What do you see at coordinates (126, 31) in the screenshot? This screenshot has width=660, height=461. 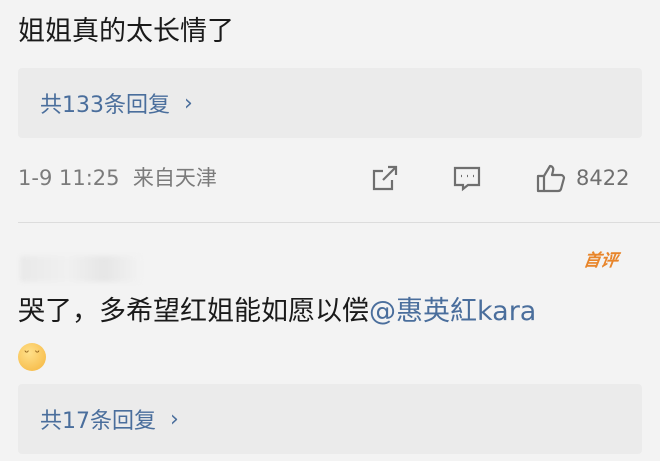 I see `comment-text: 姐姐真的太长情了` at bounding box center [126, 31].